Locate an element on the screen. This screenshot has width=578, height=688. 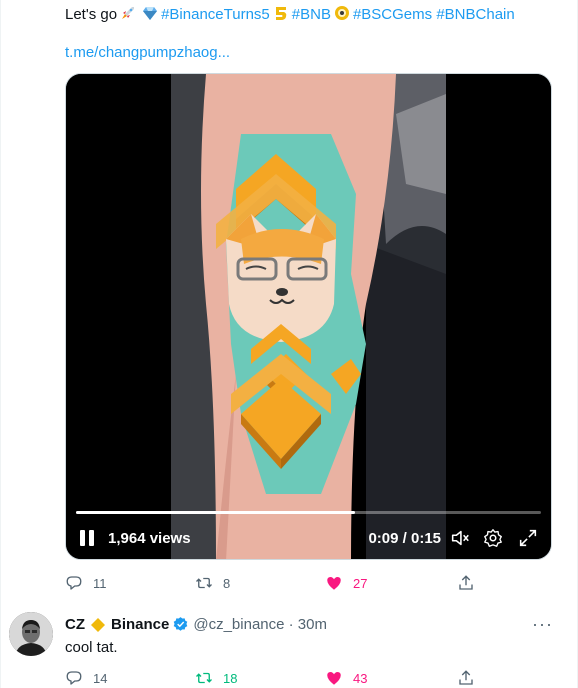
avatar-photo is located at coordinates (31, 634).